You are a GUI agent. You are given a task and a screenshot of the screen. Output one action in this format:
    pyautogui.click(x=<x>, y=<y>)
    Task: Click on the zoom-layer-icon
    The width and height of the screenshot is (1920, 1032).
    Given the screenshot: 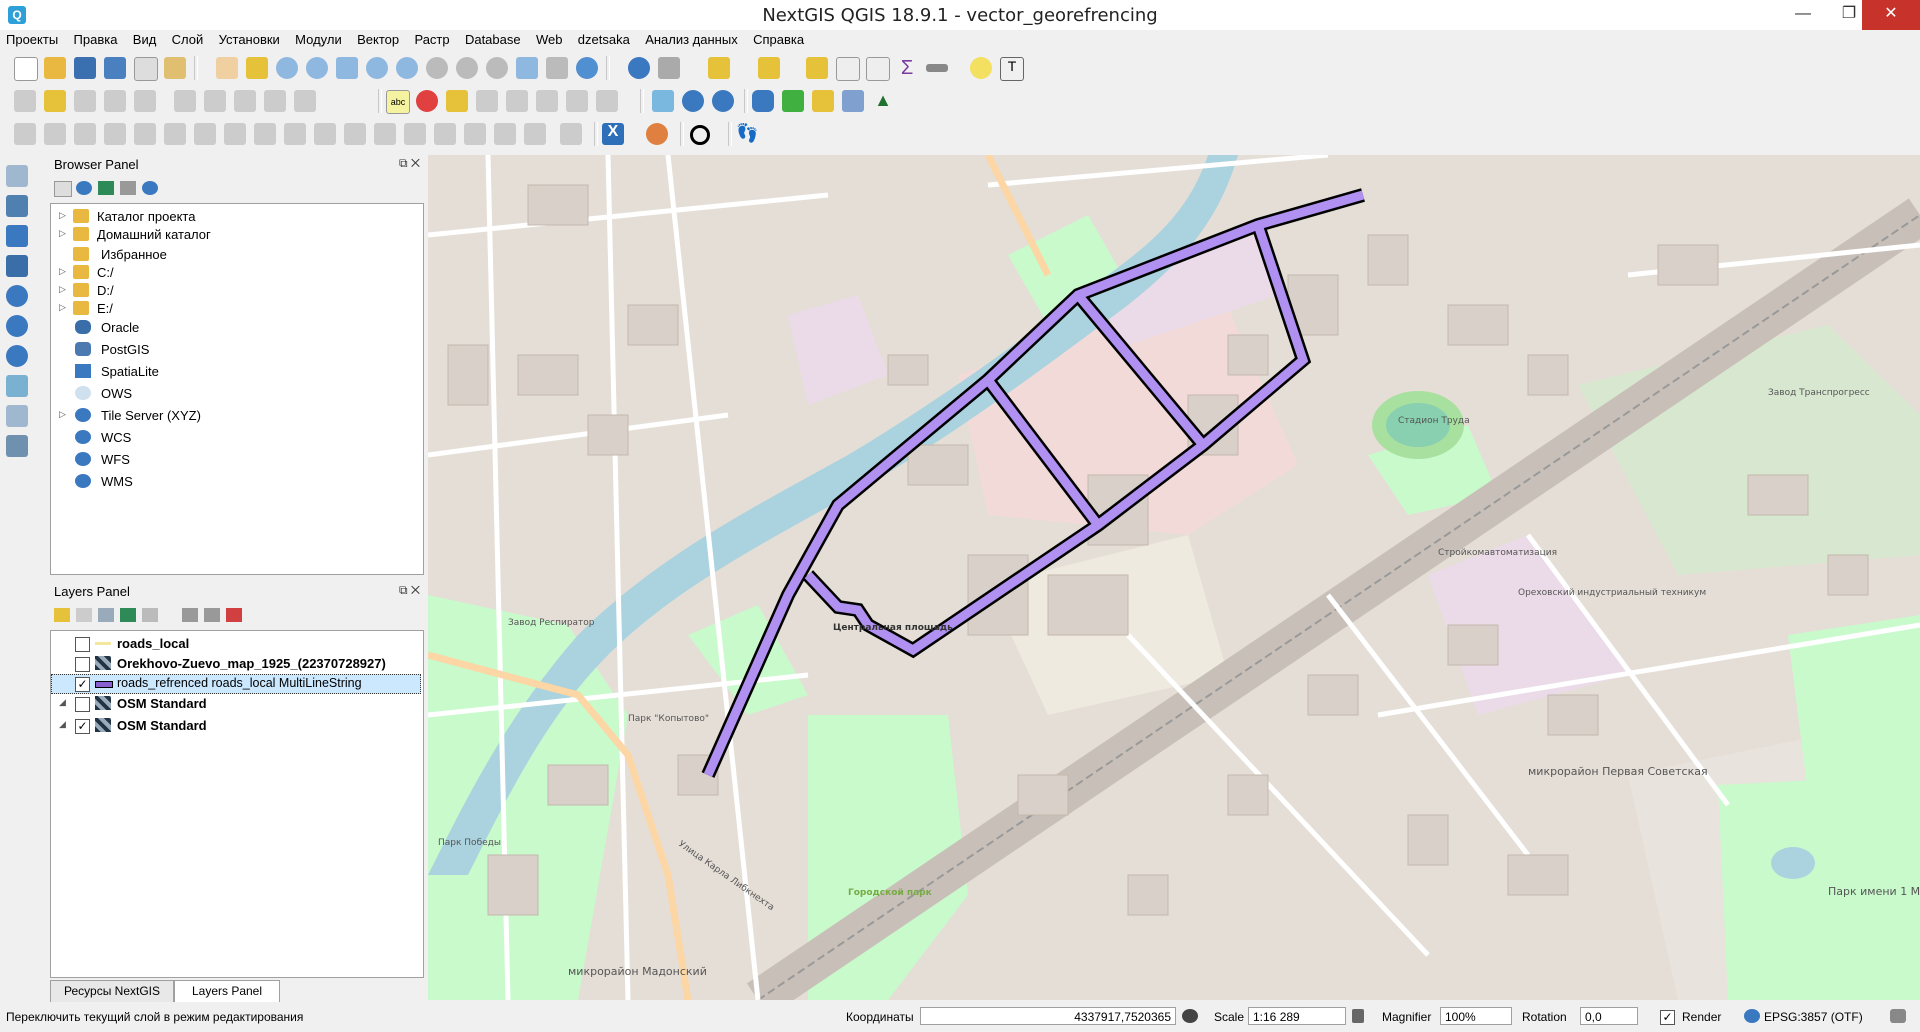 What is the action you would take?
    pyautogui.click(x=407, y=68)
    